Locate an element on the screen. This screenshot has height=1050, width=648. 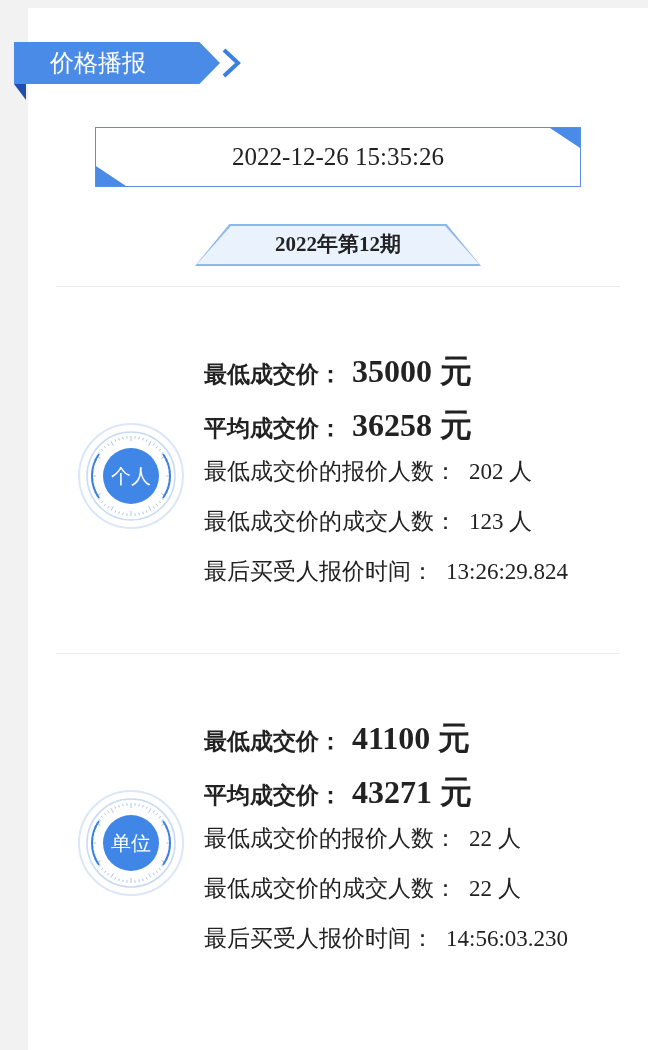
stat-value: 14:56:03.230 is located at coordinates (507, 939).